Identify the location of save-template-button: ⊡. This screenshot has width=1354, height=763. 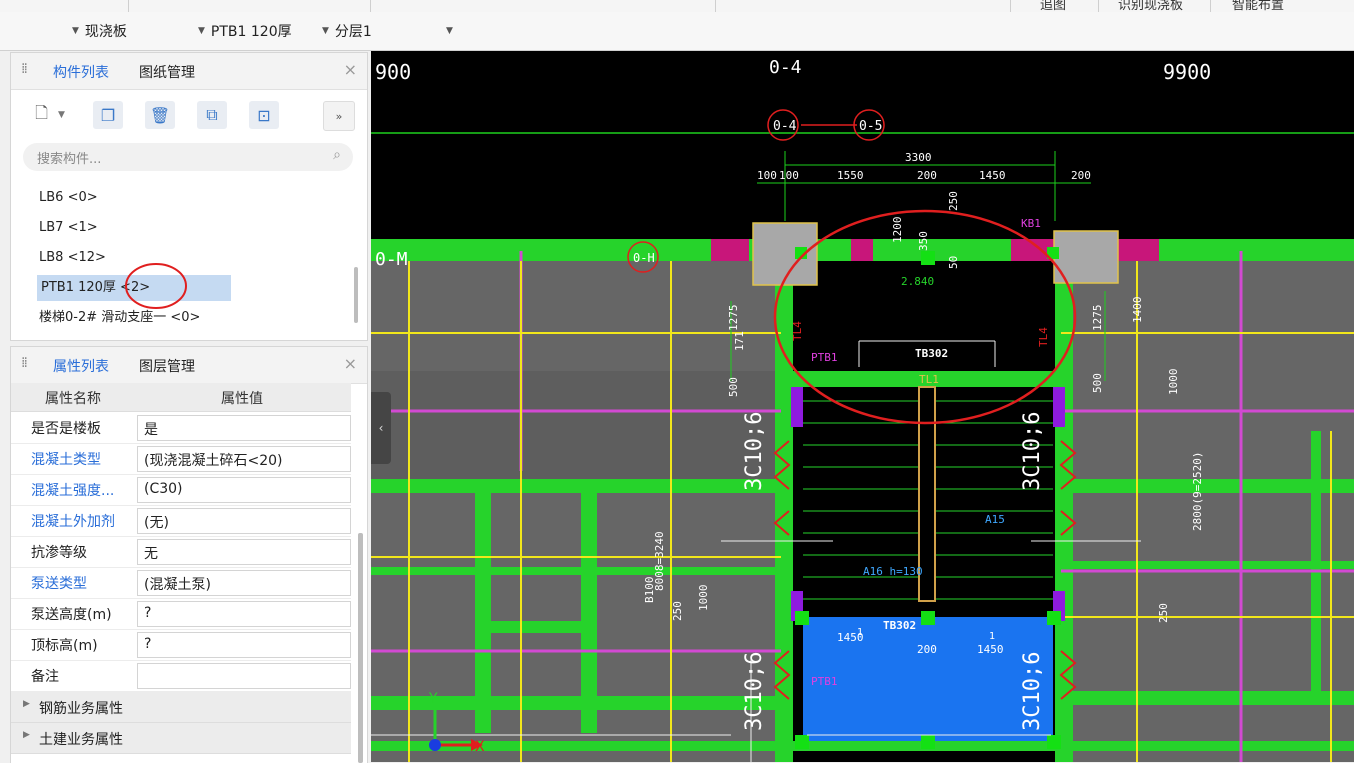
(264, 115).